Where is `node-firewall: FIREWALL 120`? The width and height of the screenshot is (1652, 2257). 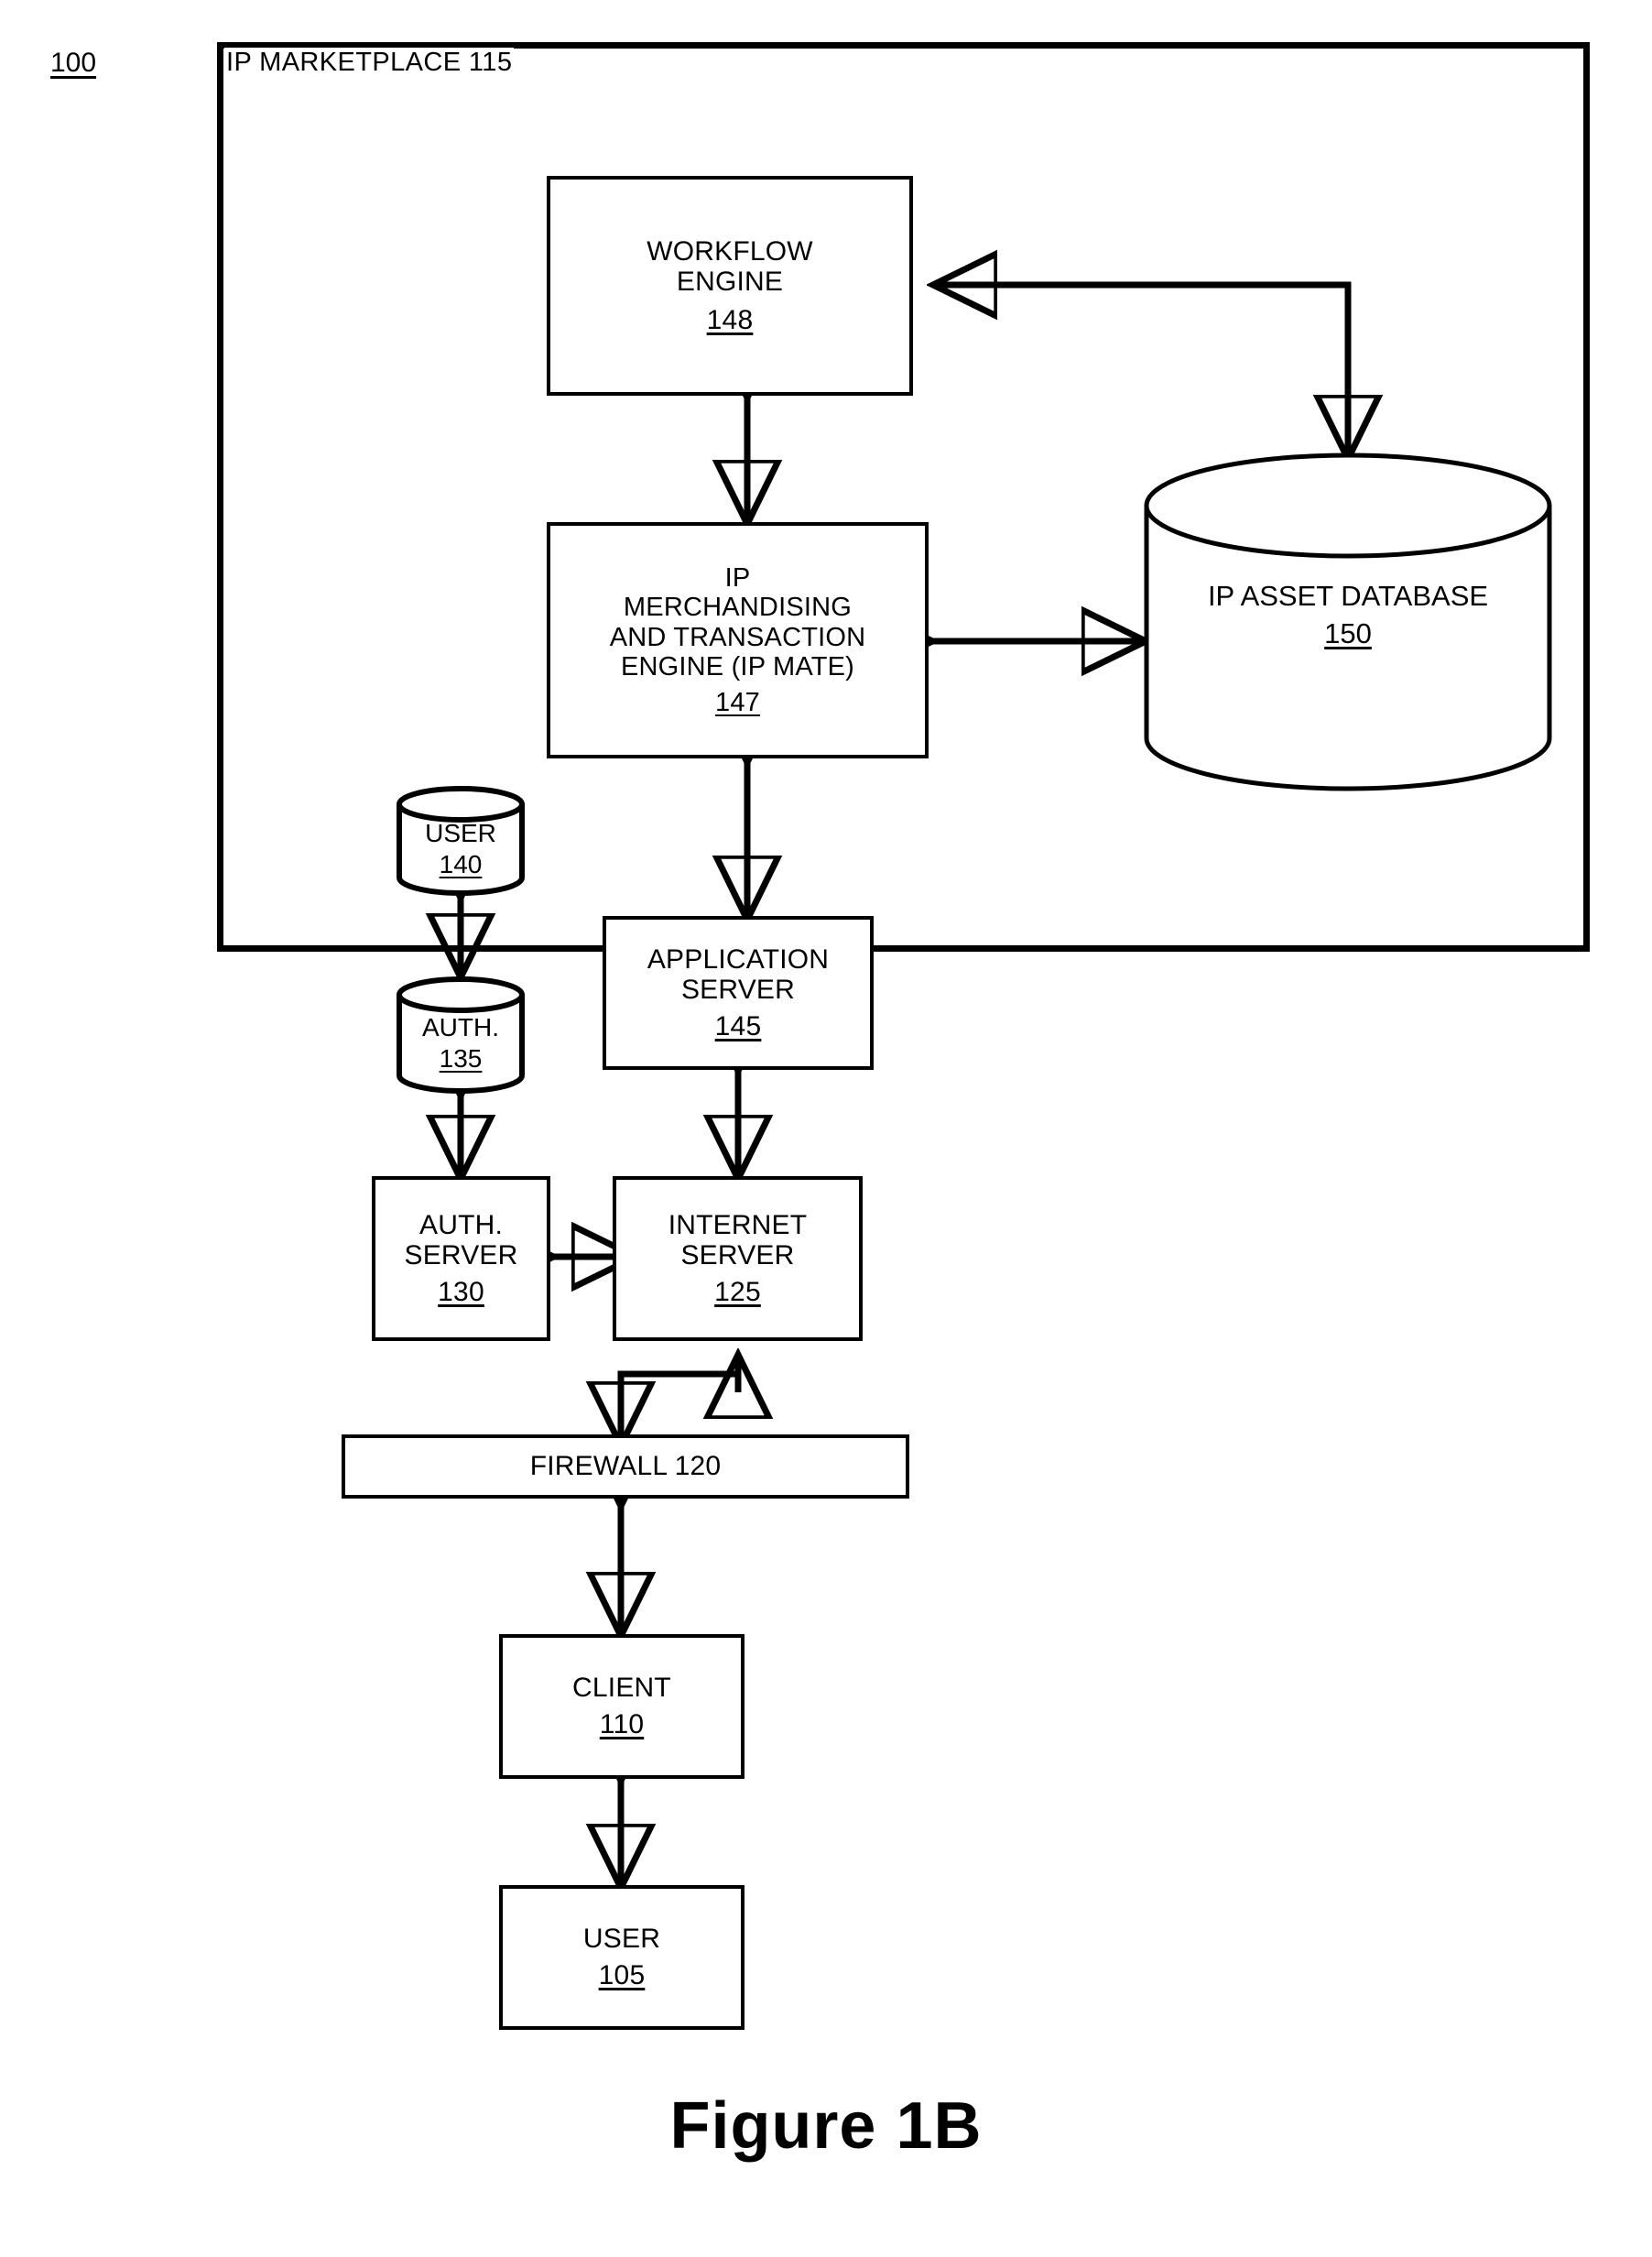
node-firewall: FIREWALL 120 is located at coordinates (626, 1466).